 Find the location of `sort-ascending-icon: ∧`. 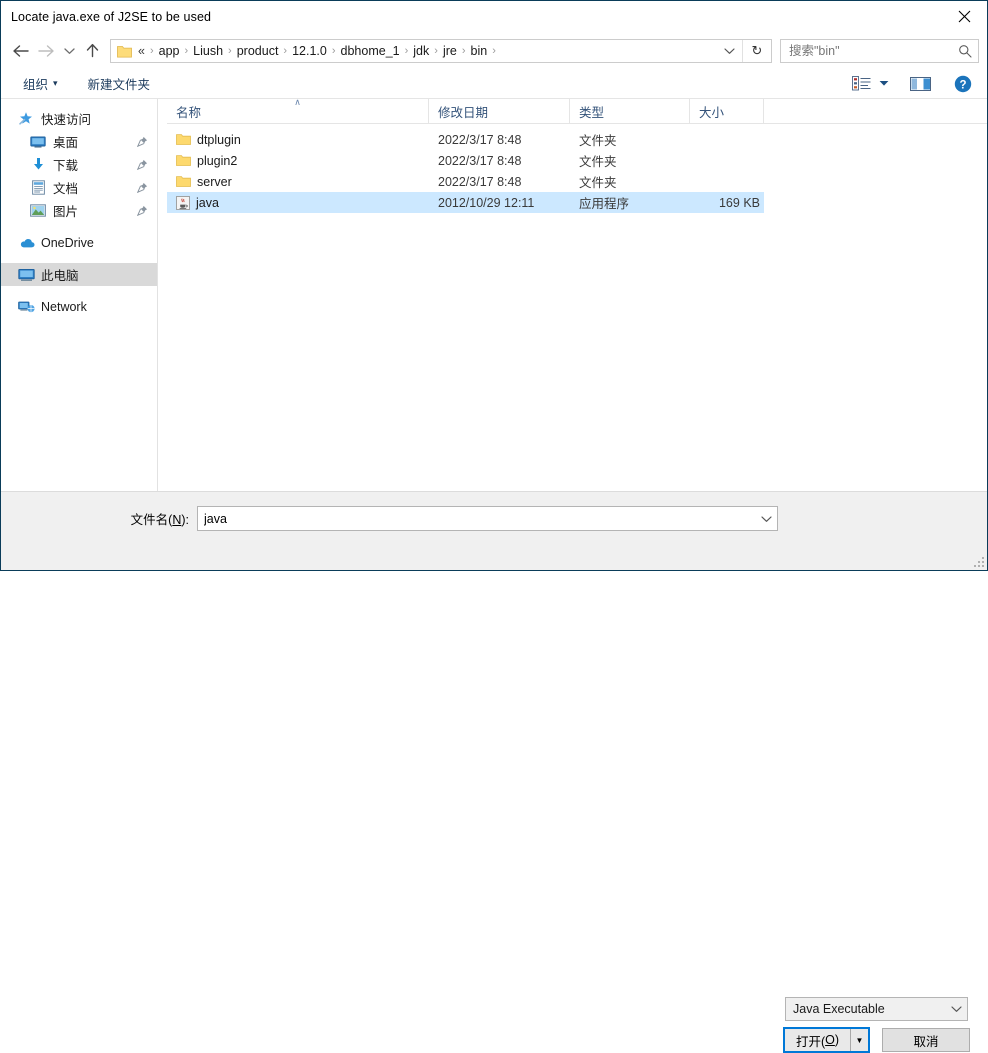

sort-ascending-icon: ∧ is located at coordinates (297, 103).